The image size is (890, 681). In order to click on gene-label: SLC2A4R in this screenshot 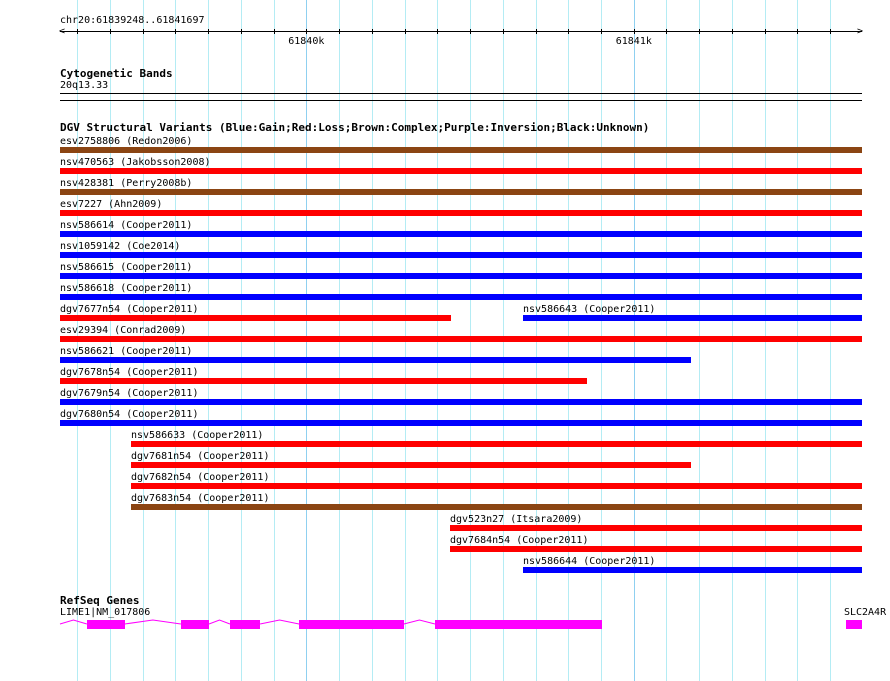, I will do `click(865, 612)`.